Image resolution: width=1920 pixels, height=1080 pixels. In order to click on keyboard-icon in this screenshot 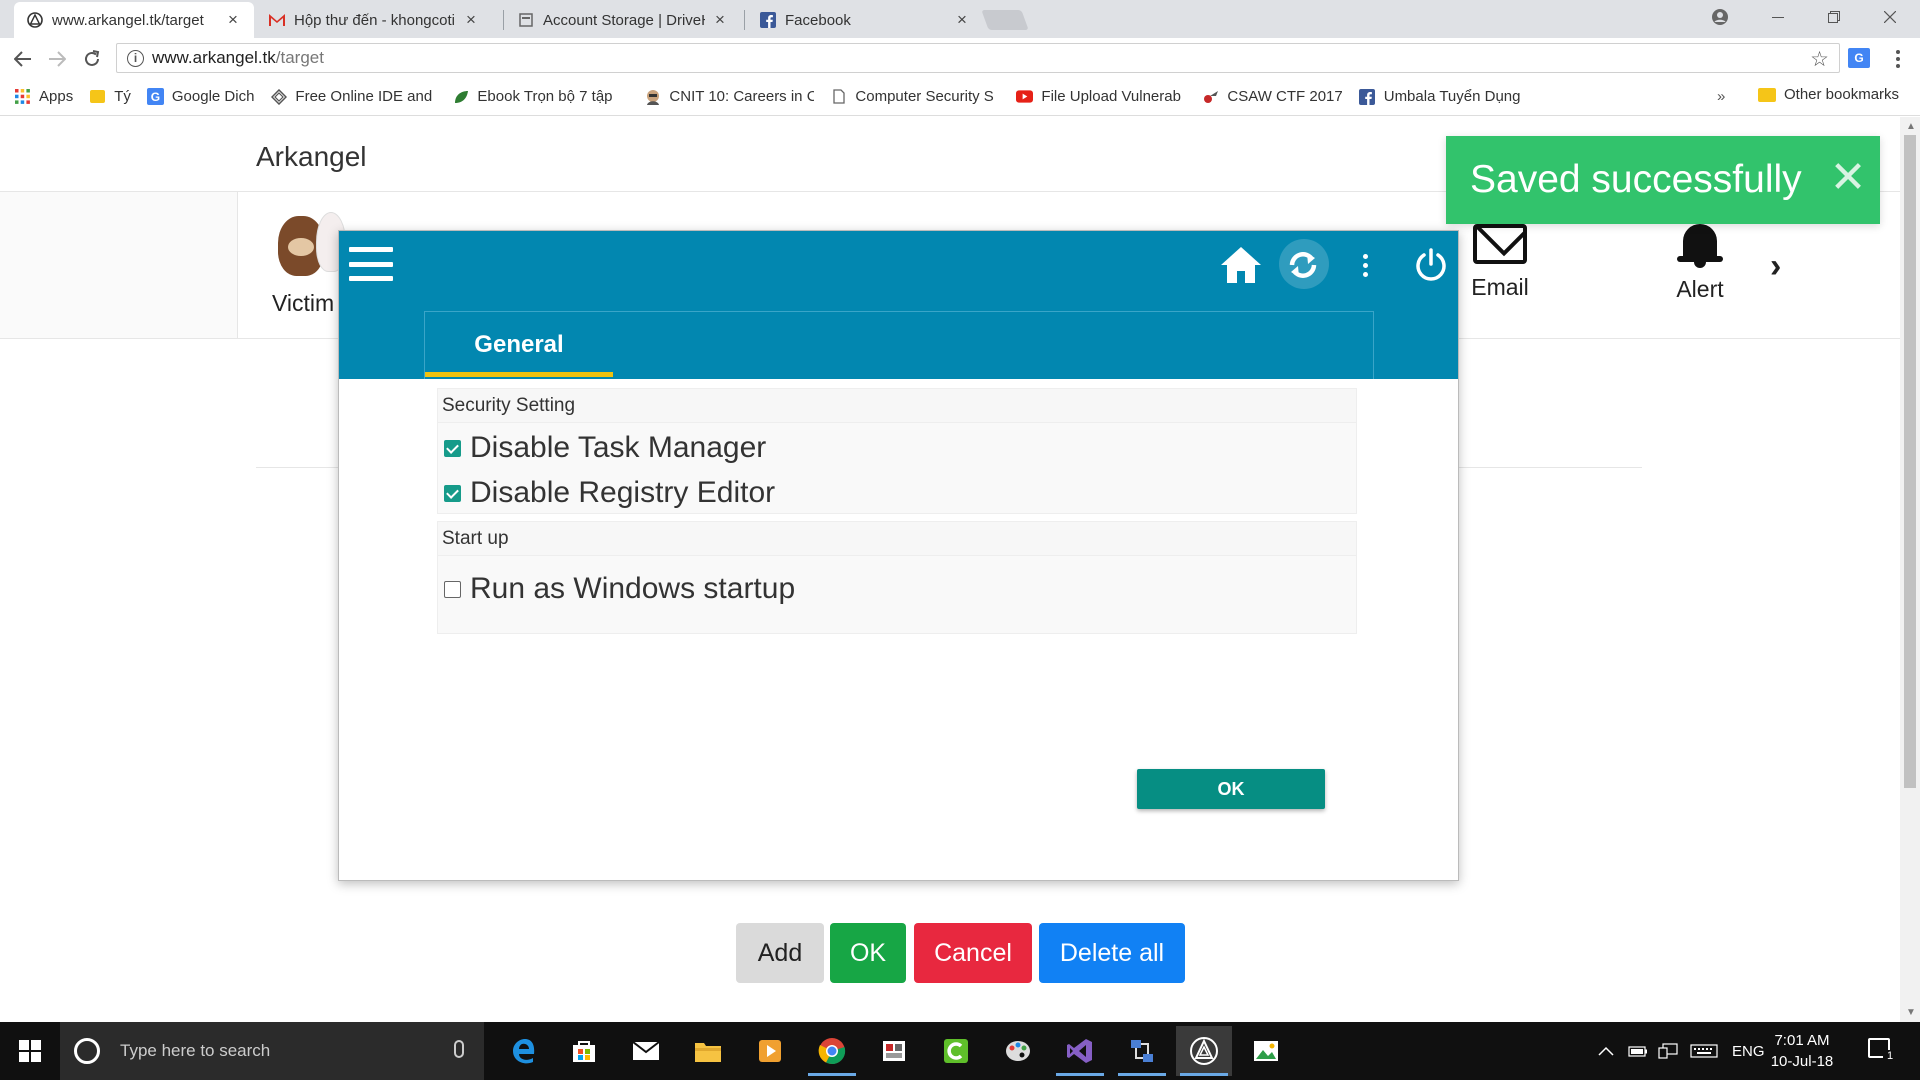, I will do `click(1704, 1051)`.